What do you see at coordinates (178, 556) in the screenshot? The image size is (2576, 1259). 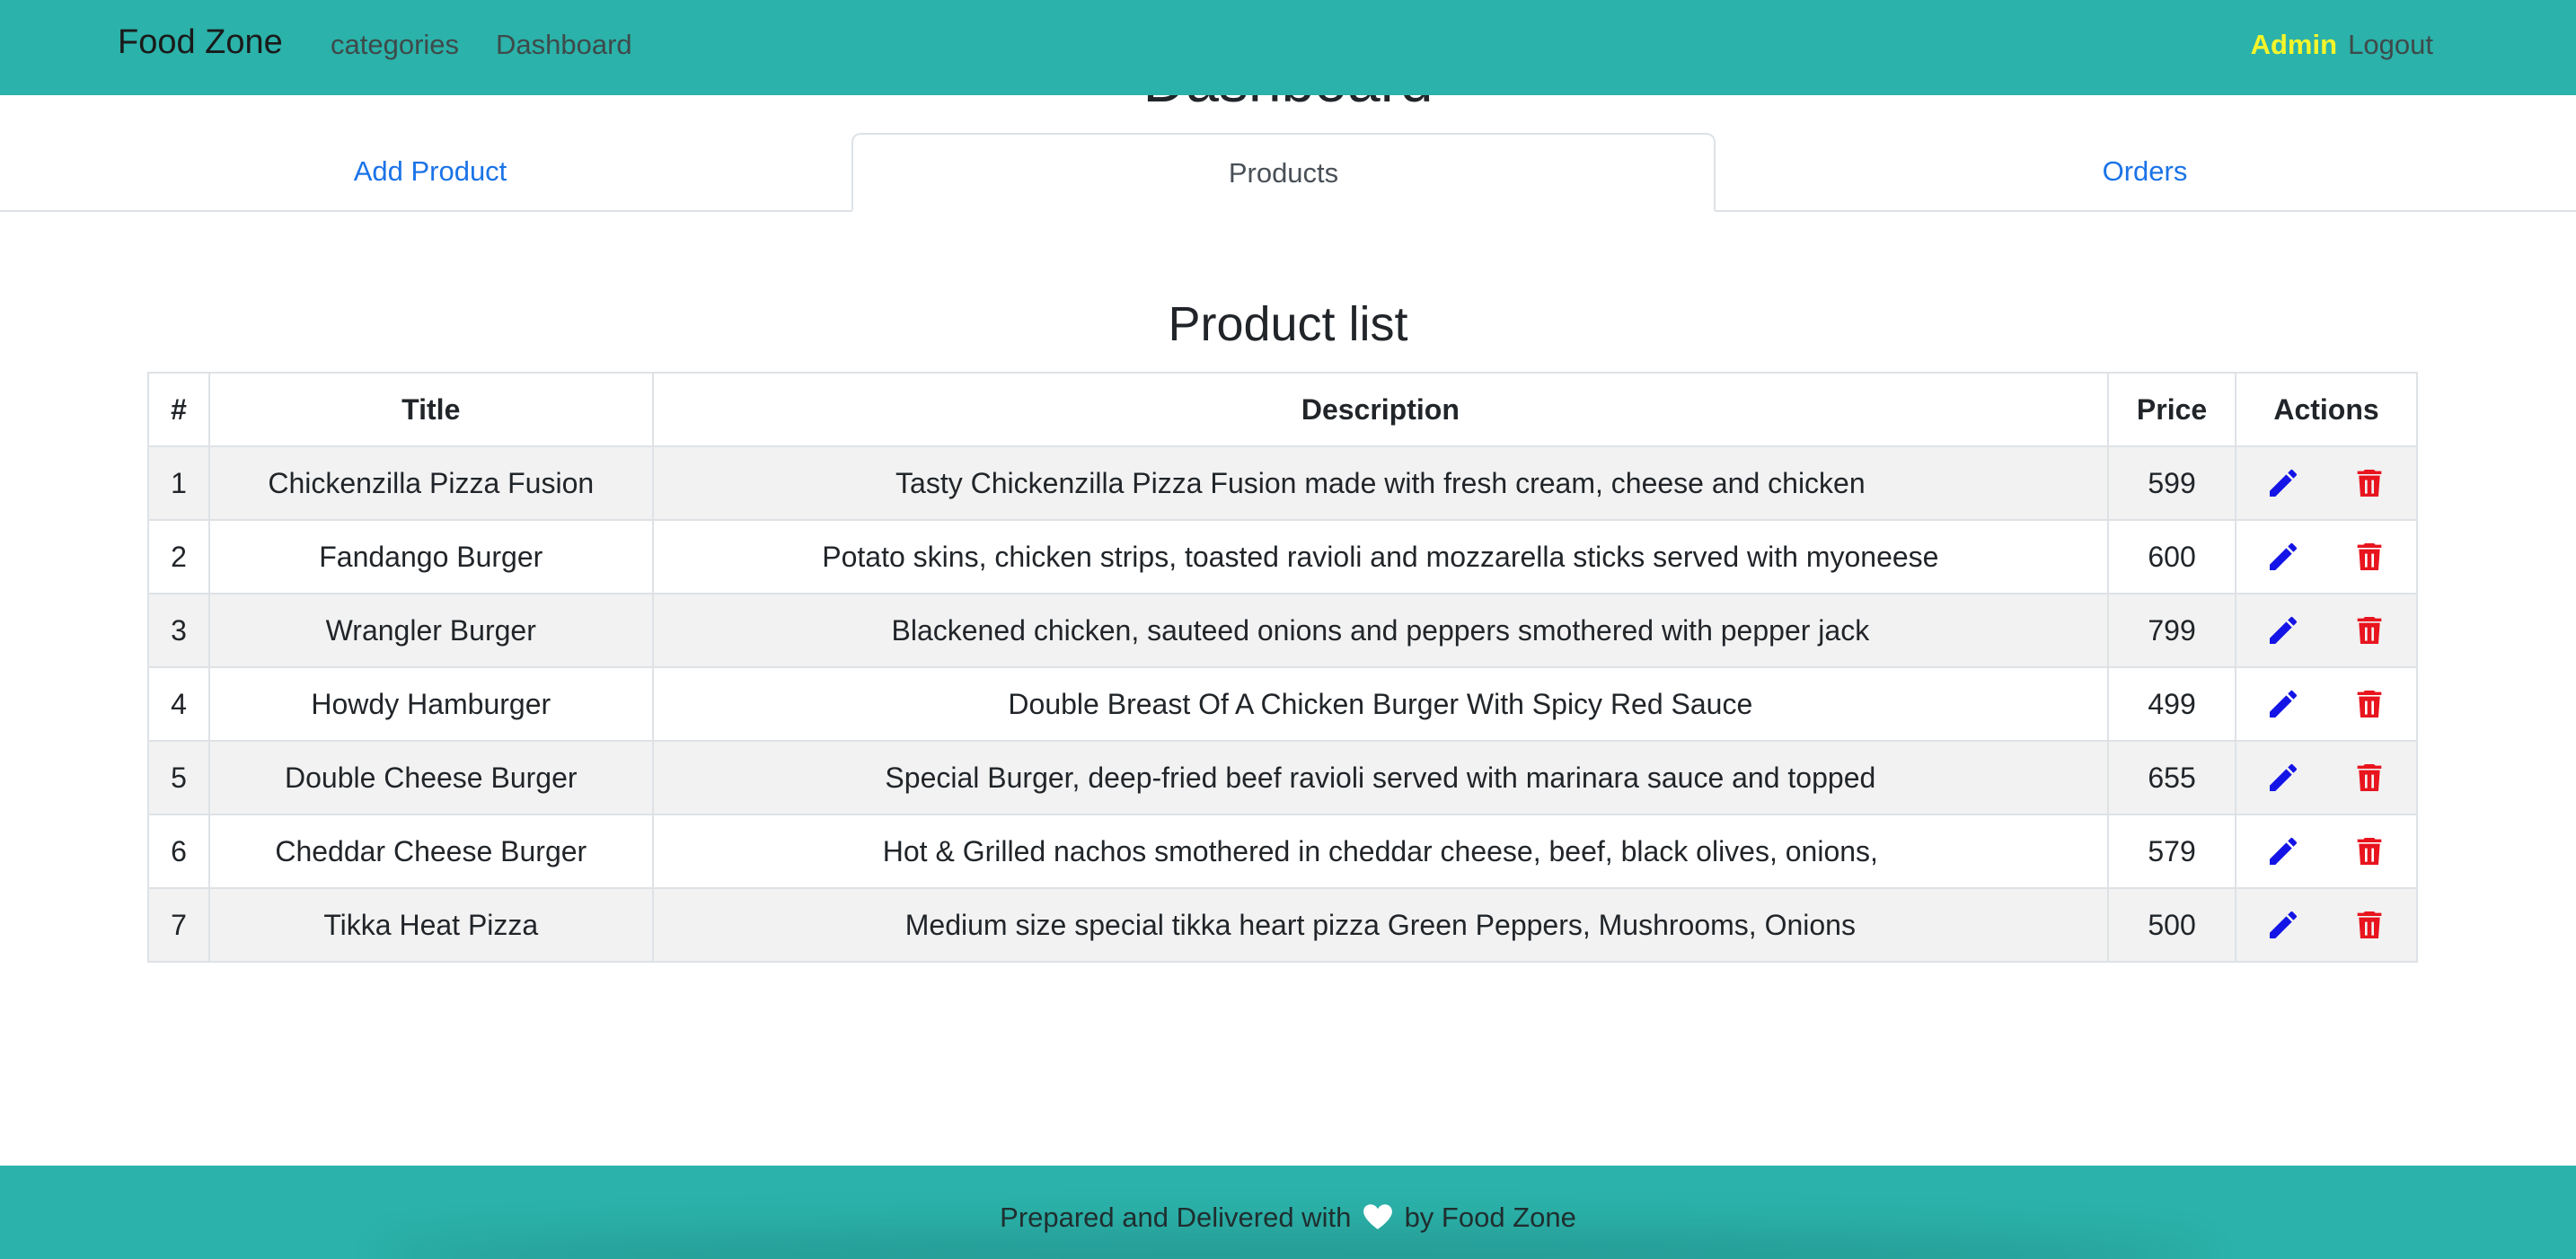 I see `row-number: 2` at bounding box center [178, 556].